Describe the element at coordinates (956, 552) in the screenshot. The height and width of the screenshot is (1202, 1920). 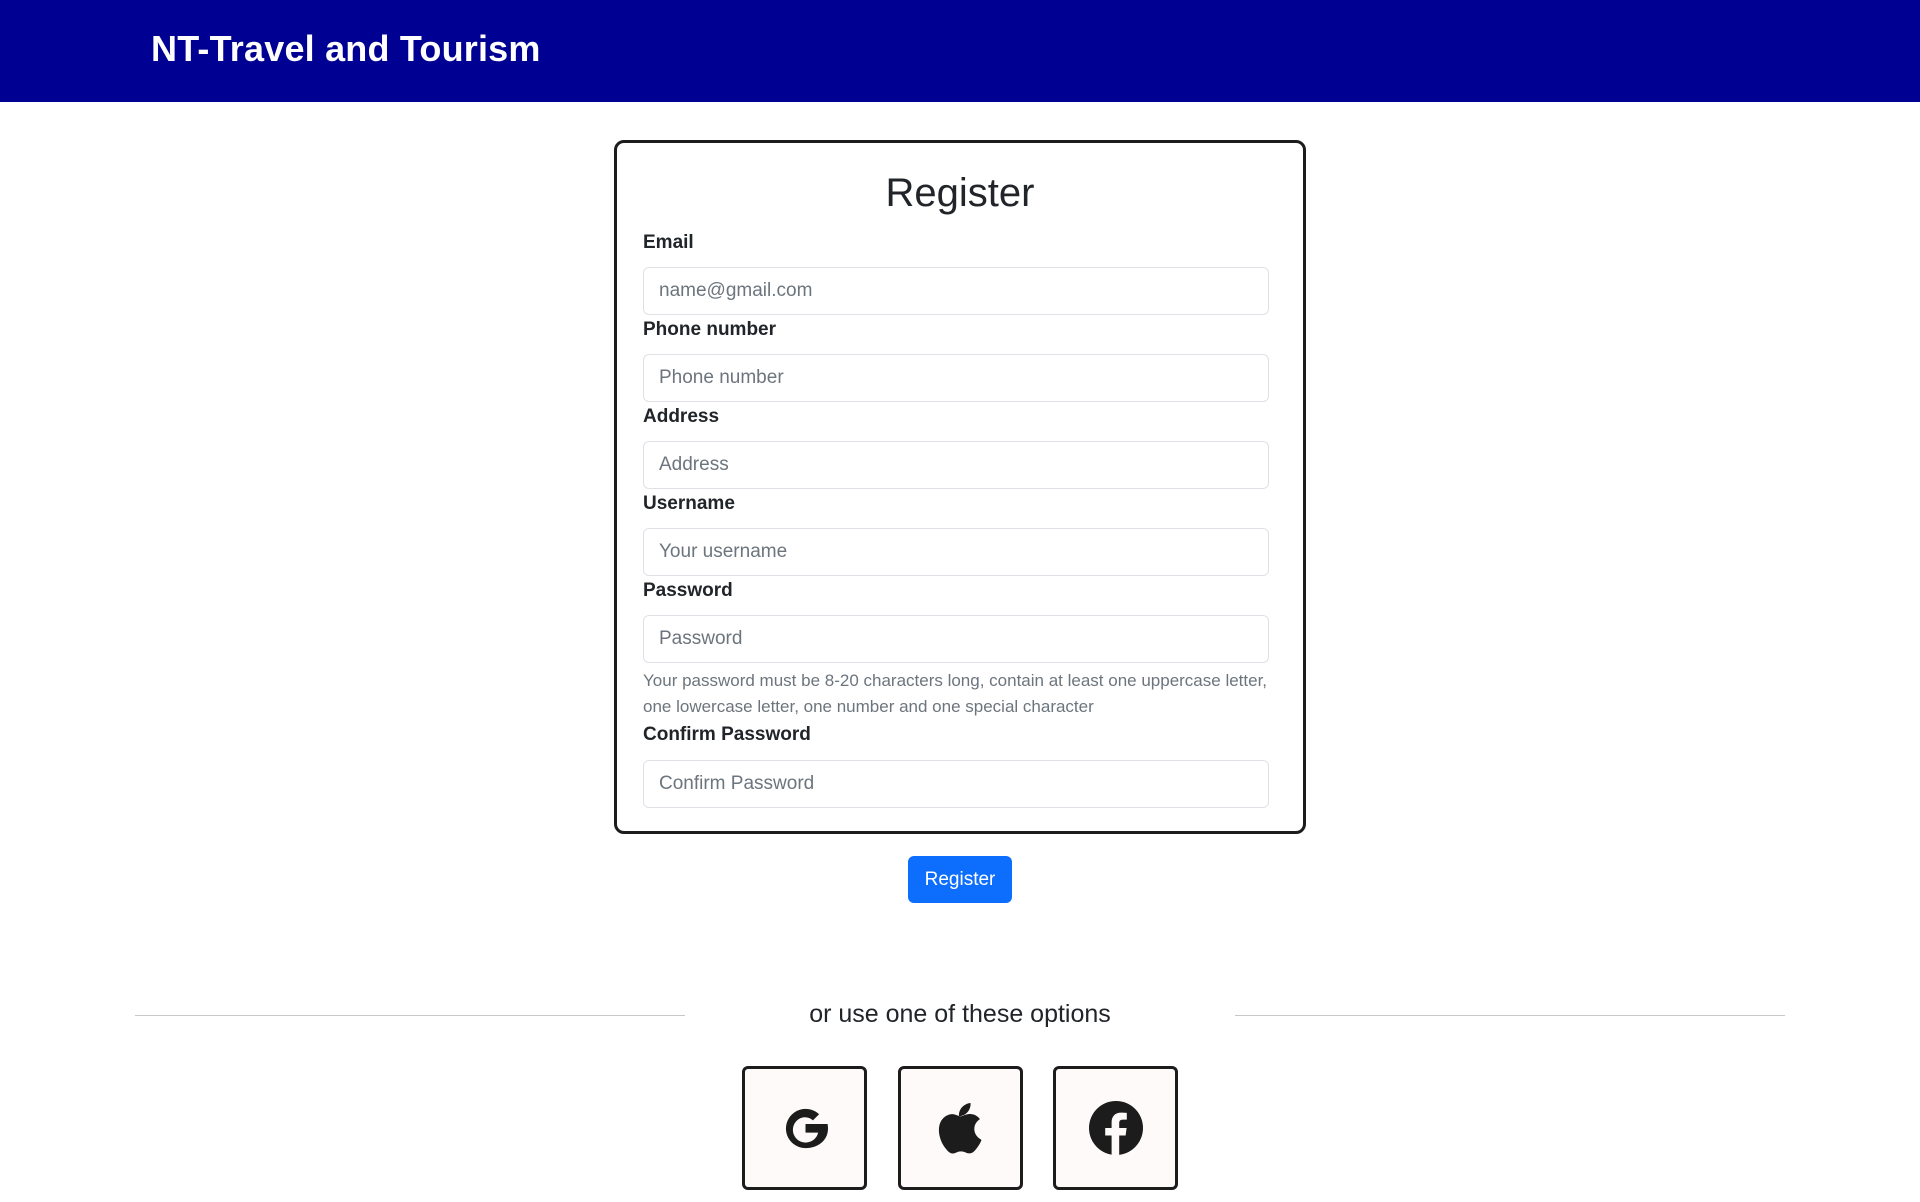
I see `username-input` at that location.